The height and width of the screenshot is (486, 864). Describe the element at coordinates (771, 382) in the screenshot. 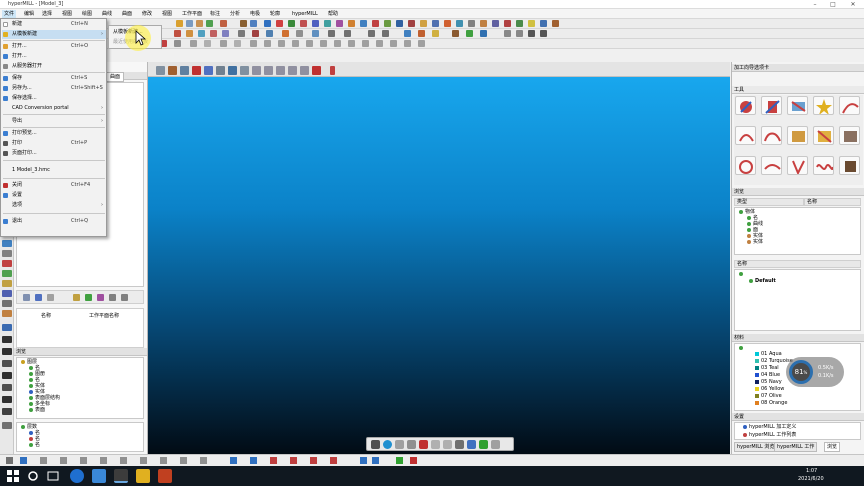

I see `material-navy: 05 Navy` at that location.